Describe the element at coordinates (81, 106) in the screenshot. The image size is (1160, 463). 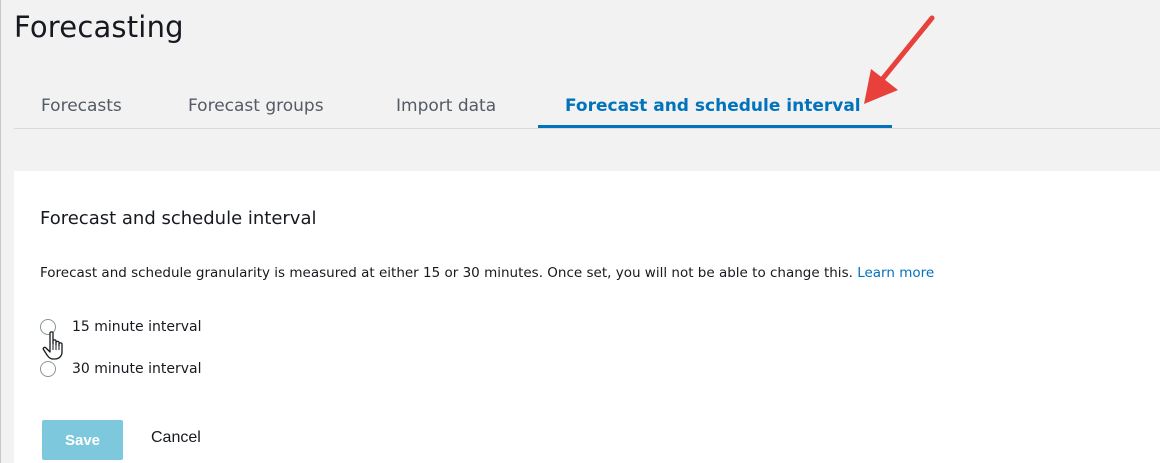
I see `tab-forecasts: Forecasts` at that location.